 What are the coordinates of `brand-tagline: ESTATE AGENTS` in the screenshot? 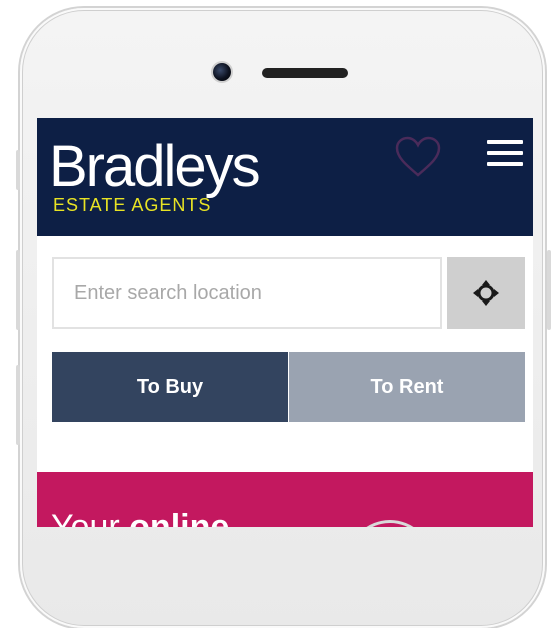 It's located at (132, 205).